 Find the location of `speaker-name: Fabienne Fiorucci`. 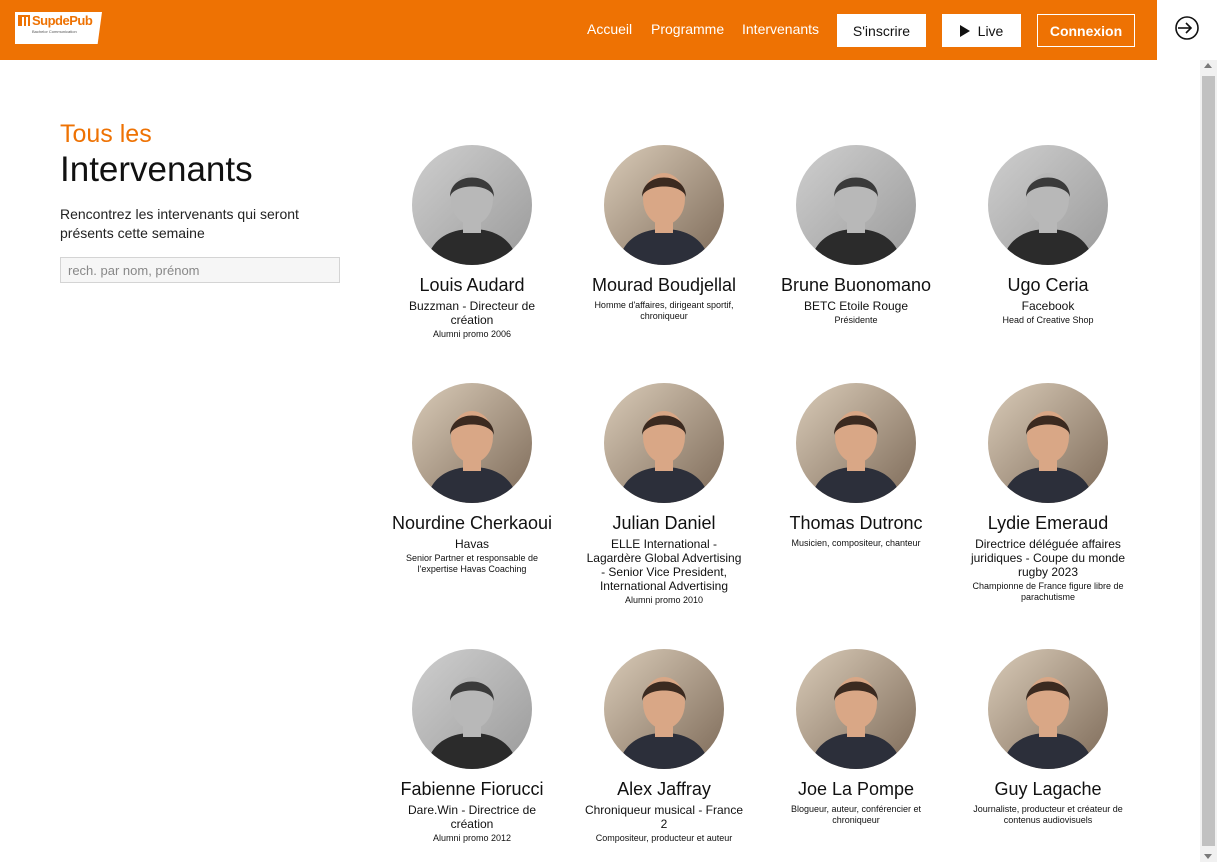

speaker-name: Fabienne Fiorucci is located at coordinates (472, 789).